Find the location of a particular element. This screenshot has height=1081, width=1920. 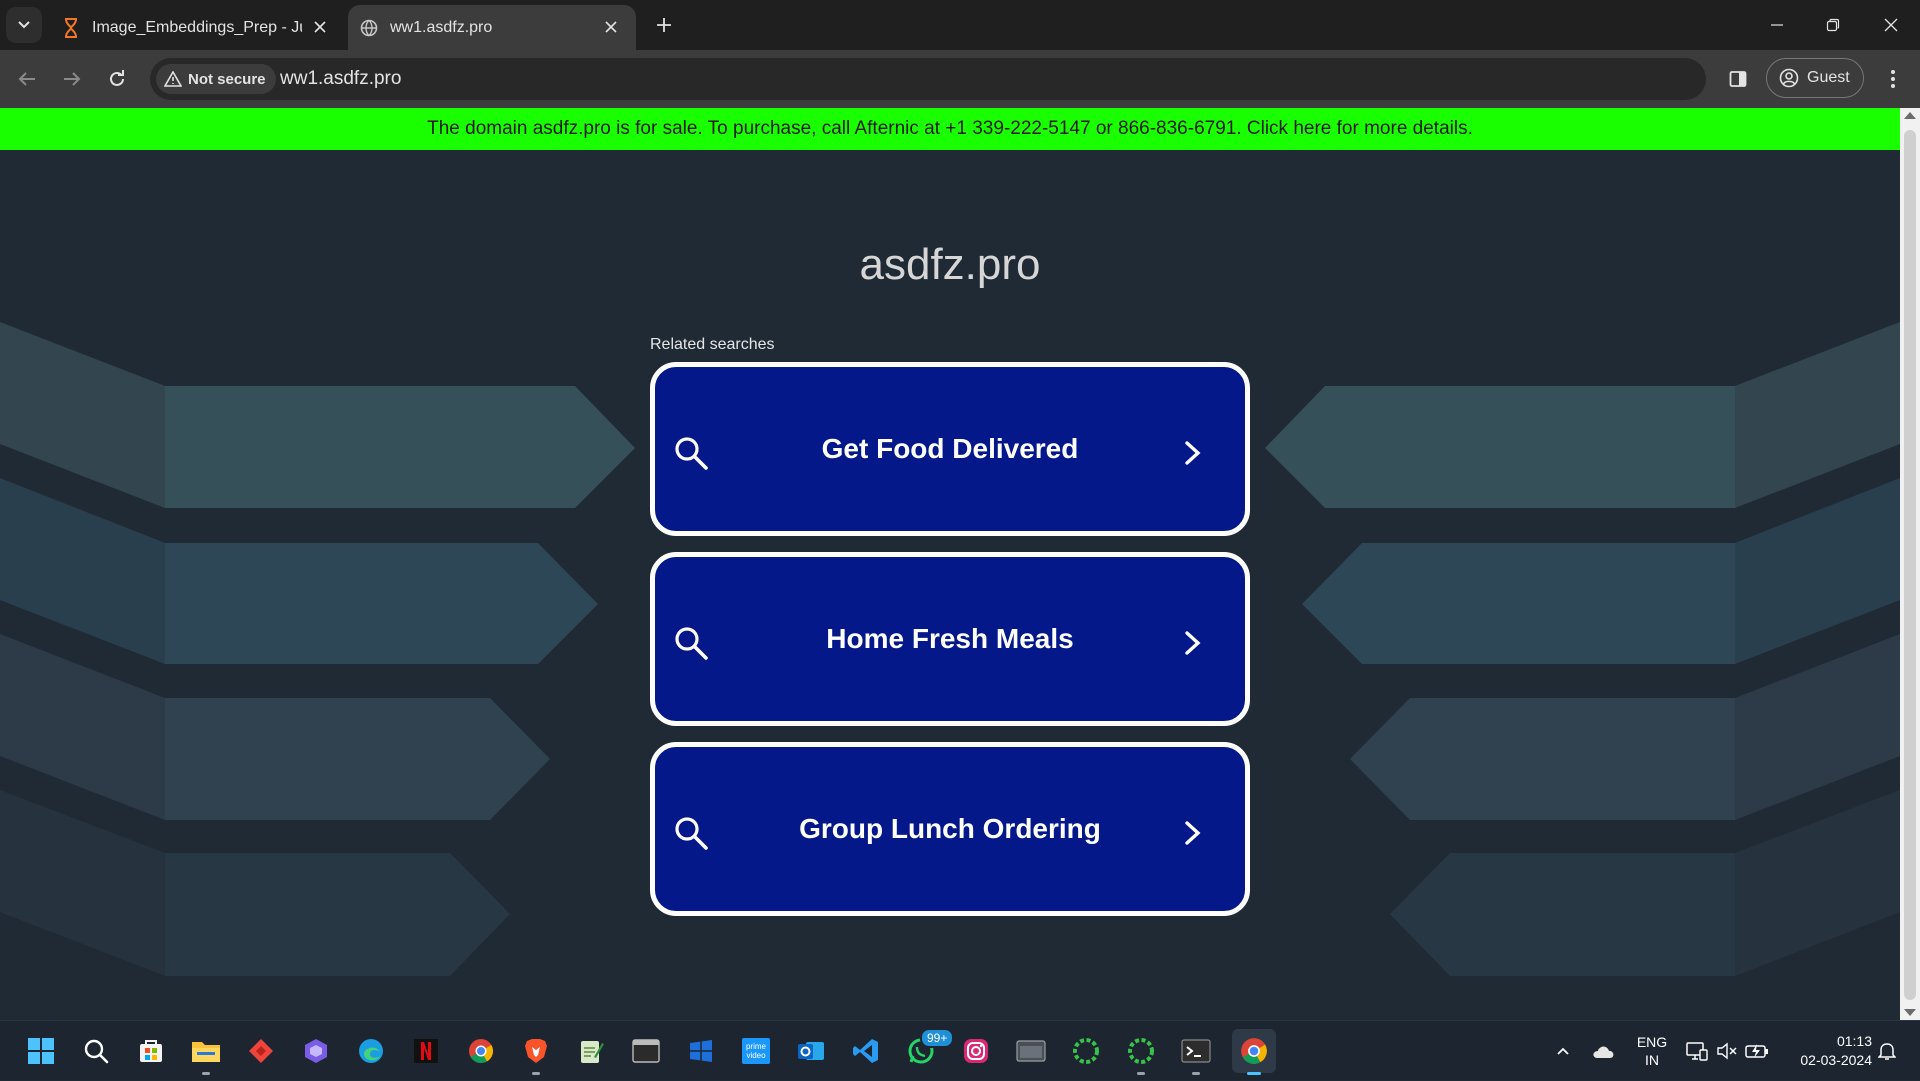

taskbar-outlook is located at coordinates (811, 1051).